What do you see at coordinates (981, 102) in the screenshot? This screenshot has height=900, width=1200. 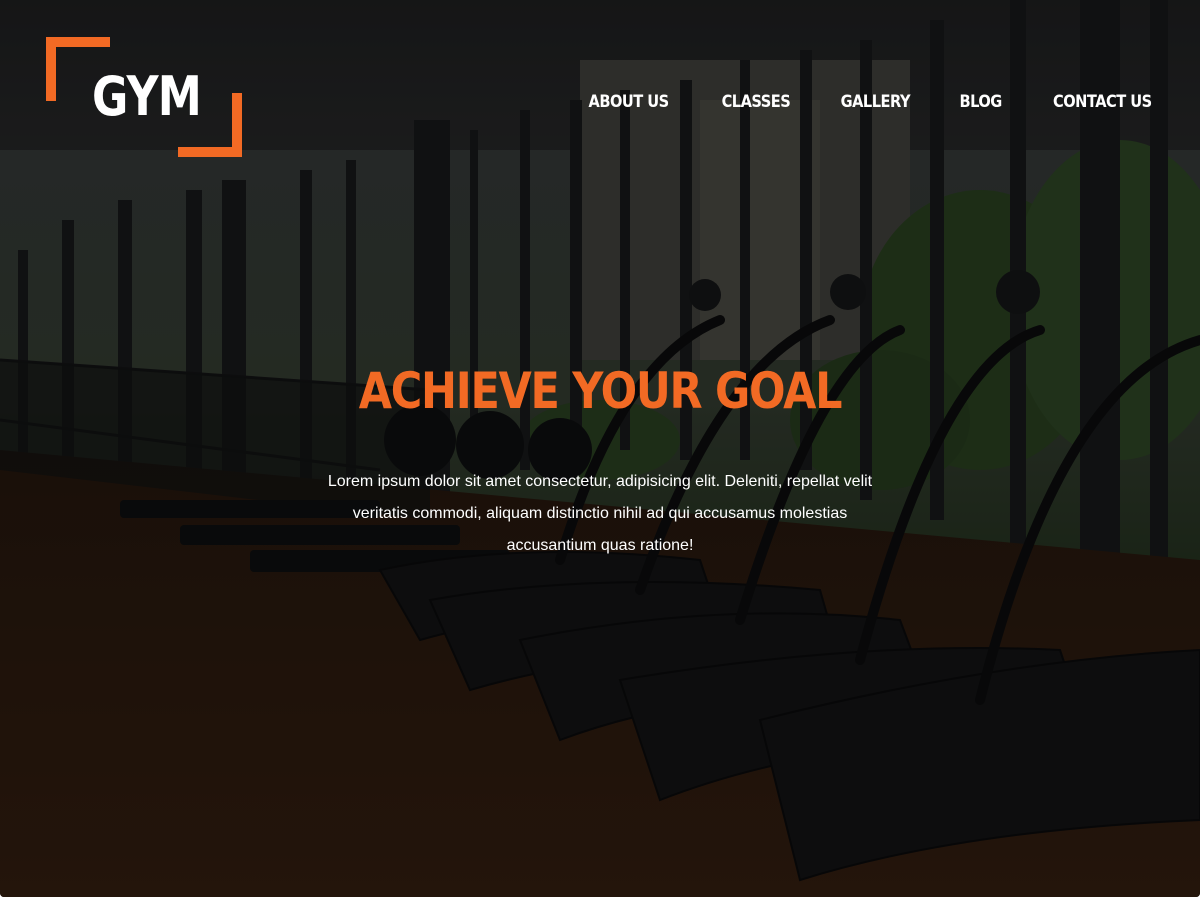 I see `nav-link-blog: Blog` at bounding box center [981, 102].